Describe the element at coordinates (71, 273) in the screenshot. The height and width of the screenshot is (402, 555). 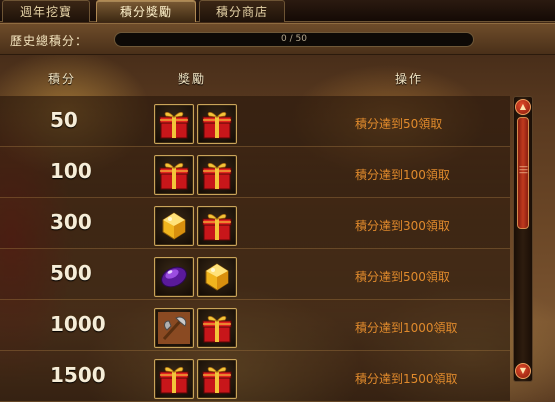
I see `points-value: 500` at that location.